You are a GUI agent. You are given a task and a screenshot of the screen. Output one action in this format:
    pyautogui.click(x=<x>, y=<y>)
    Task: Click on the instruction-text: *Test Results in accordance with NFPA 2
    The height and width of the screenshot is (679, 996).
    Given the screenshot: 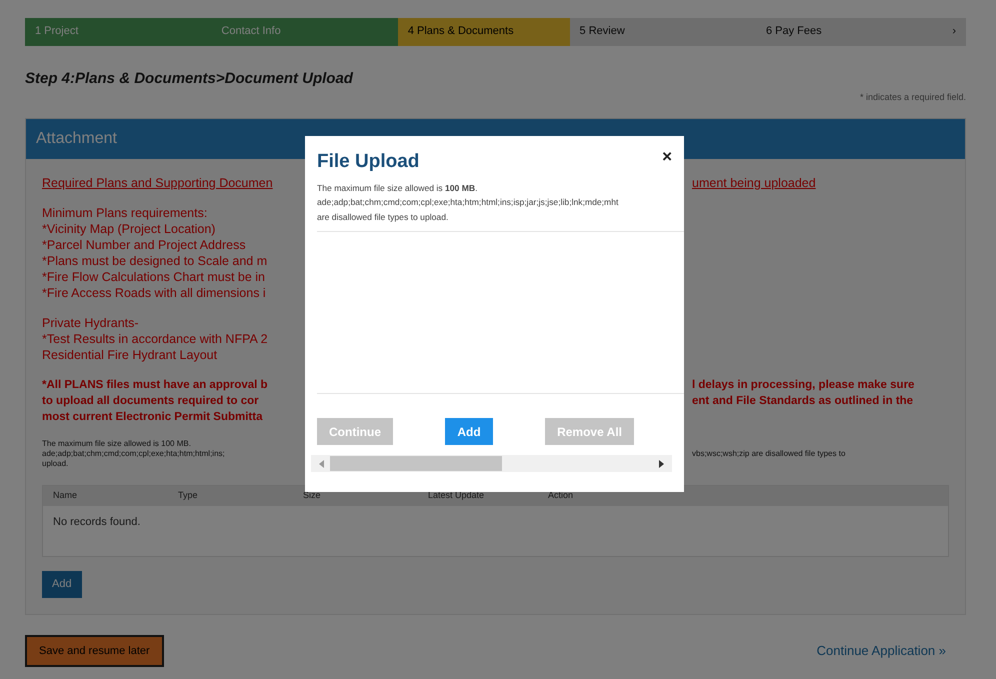 What is the action you would take?
    pyautogui.click(x=155, y=339)
    